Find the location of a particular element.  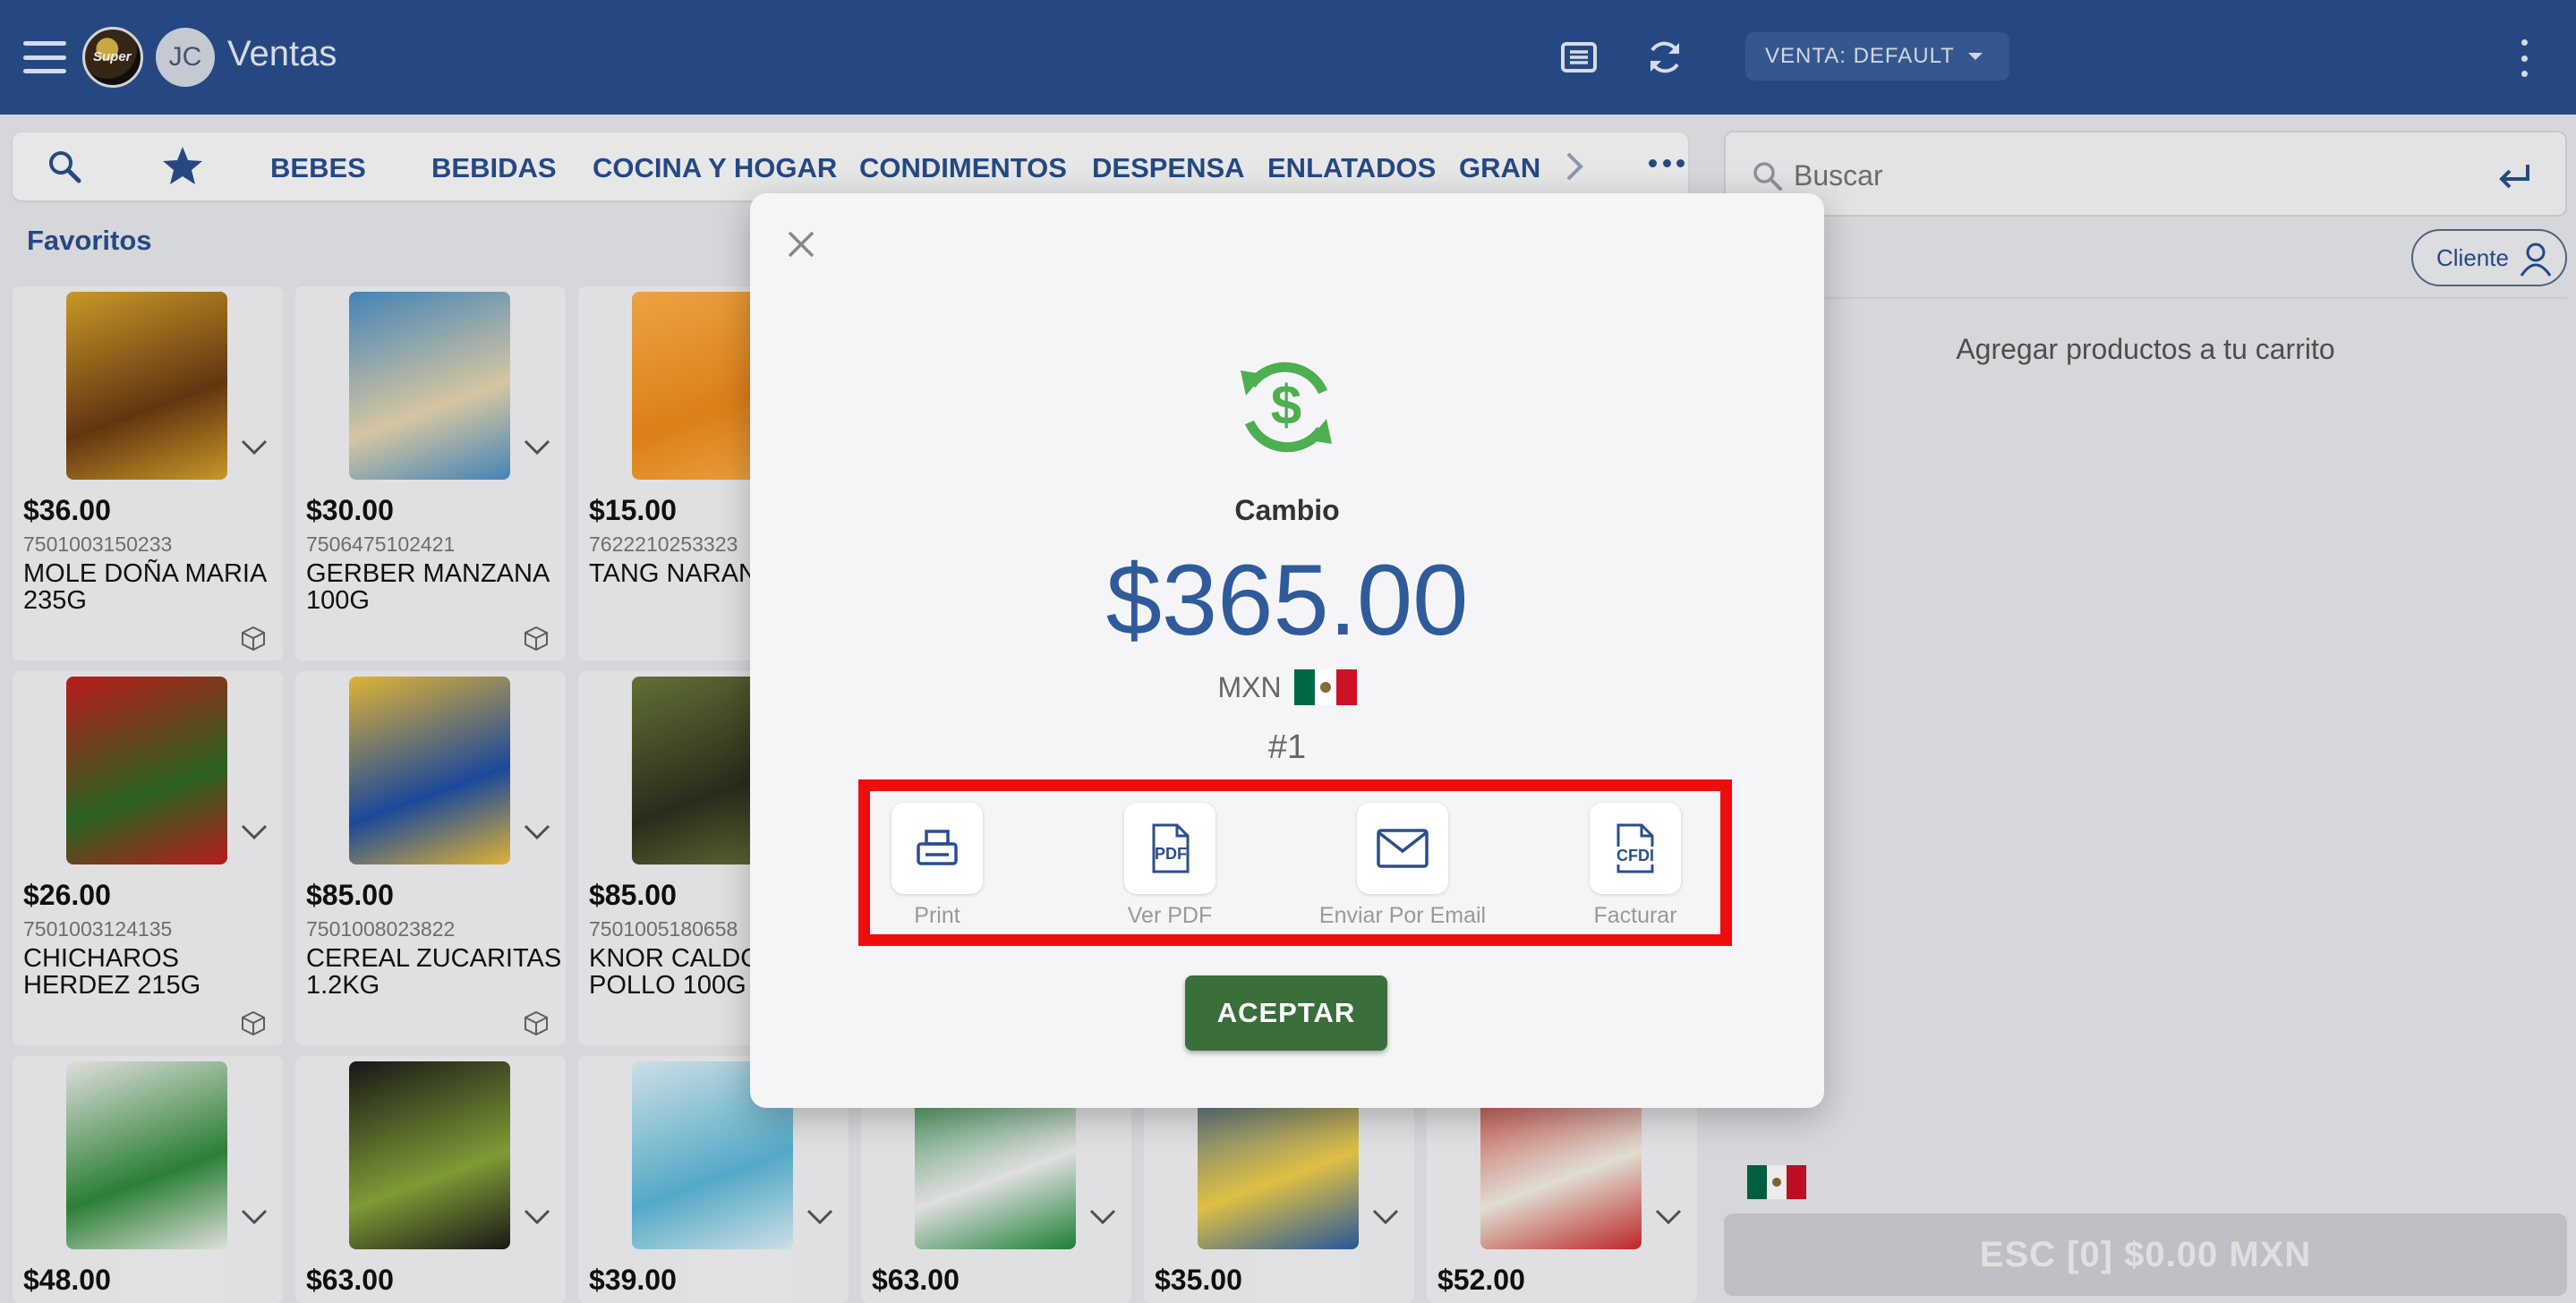

print-button: Print is located at coordinates (937, 870).